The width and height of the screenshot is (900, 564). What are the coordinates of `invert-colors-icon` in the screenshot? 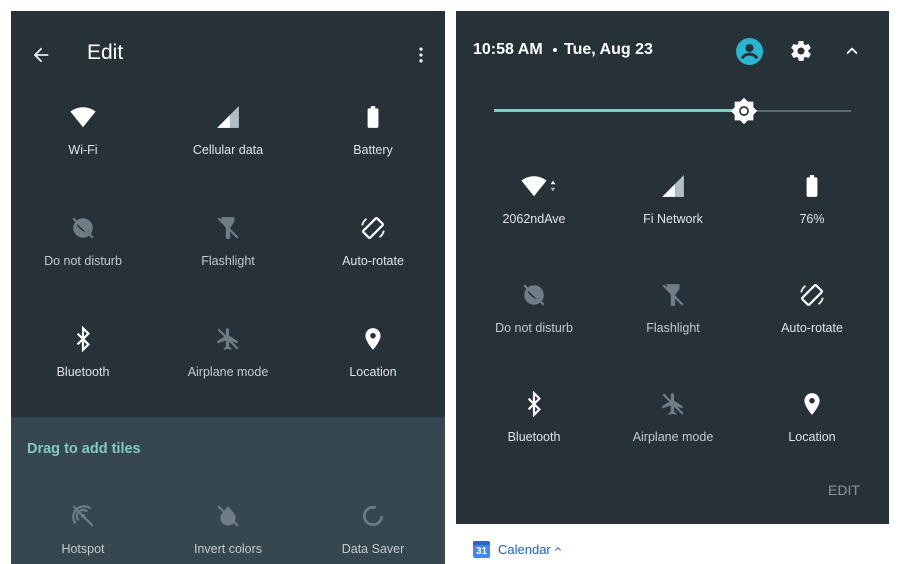 It's located at (228, 516).